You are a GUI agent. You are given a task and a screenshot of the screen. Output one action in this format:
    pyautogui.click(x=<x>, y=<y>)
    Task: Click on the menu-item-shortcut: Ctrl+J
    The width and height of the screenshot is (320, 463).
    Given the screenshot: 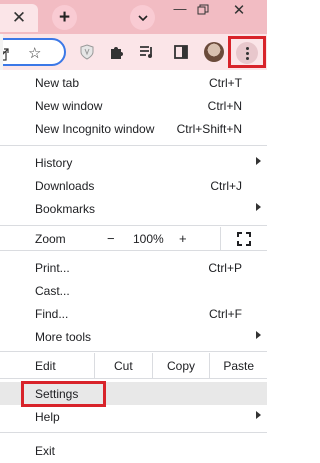 What is the action you would take?
    pyautogui.click(x=226, y=185)
    